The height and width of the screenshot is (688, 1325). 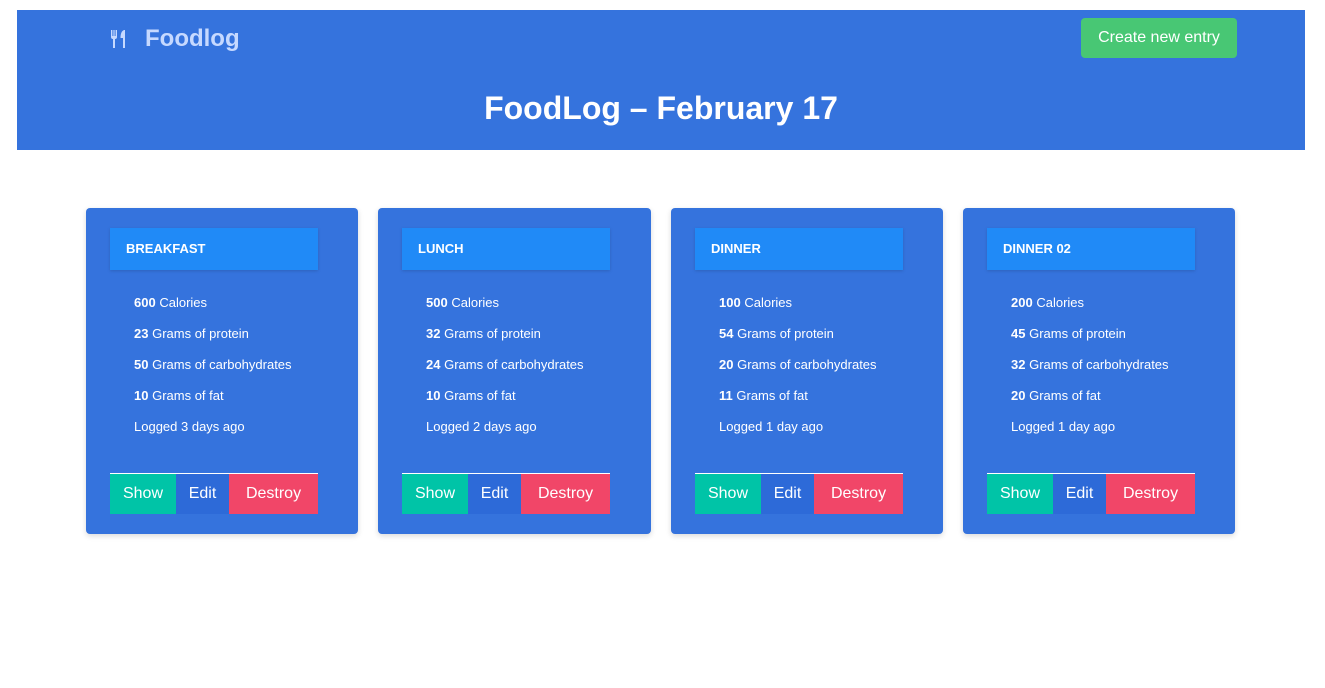 I want to click on carbs-stat: 50 Grams of carbohydrates, so click(x=213, y=371).